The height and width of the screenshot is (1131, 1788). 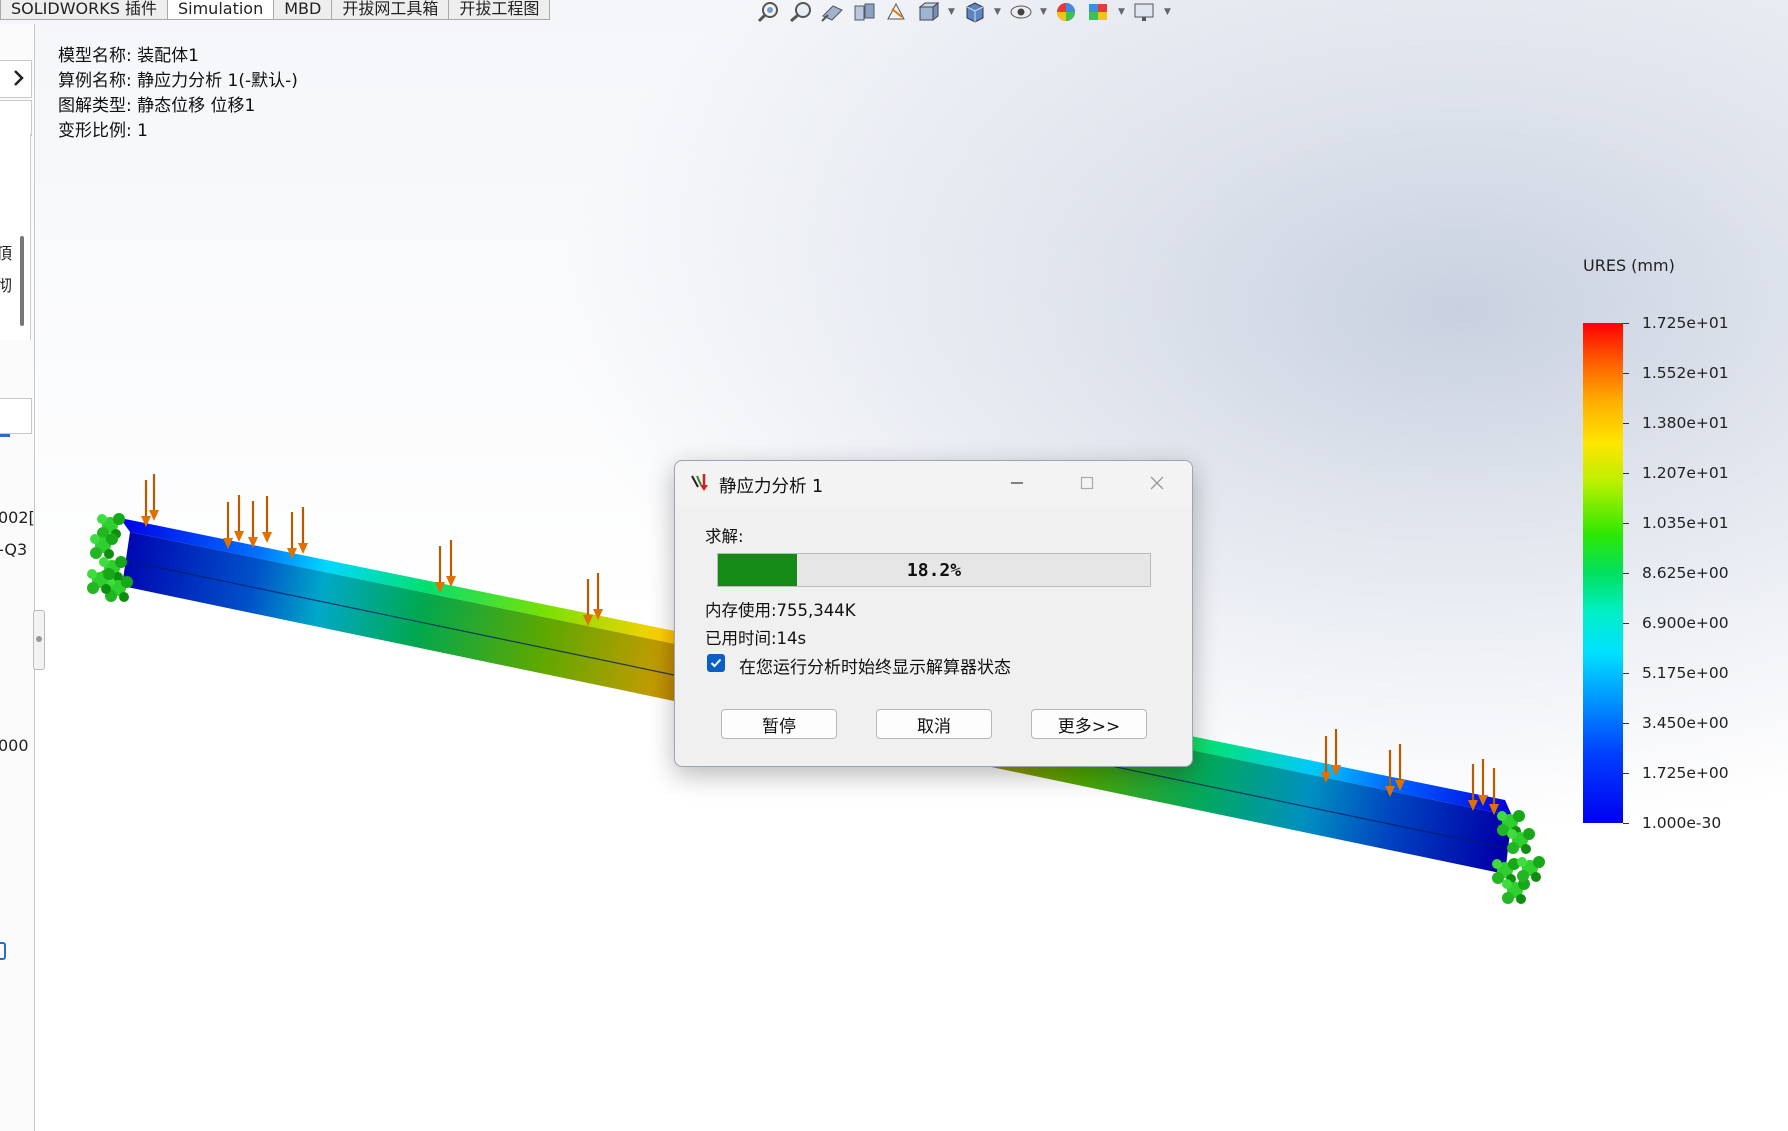 What do you see at coordinates (1157, 483) in the screenshot?
I see `close-icon` at bounding box center [1157, 483].